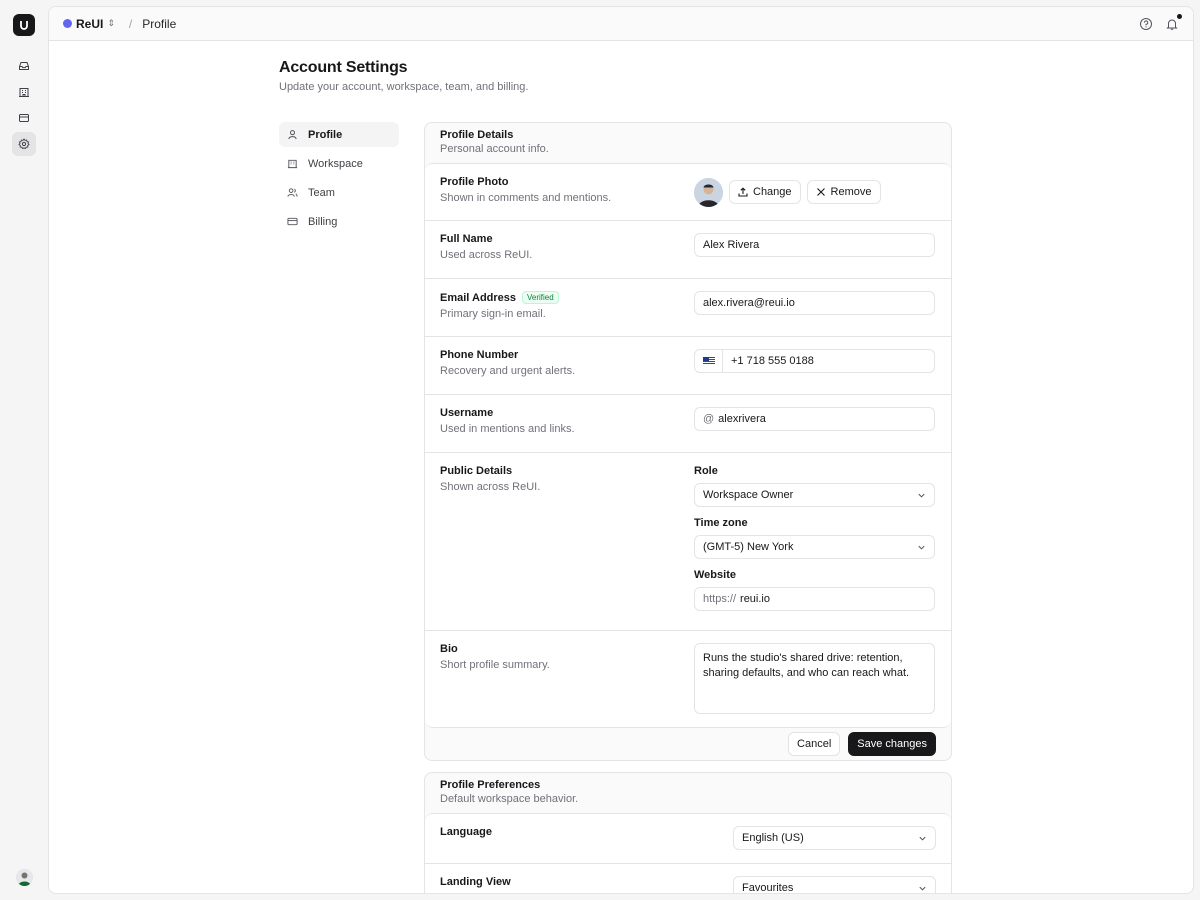 The height and width of the screenshot is (900, 1200). Describe the element at coordinates (339, 221) in the screenshot. I see `settings-nav-billing: Billing` at that location.